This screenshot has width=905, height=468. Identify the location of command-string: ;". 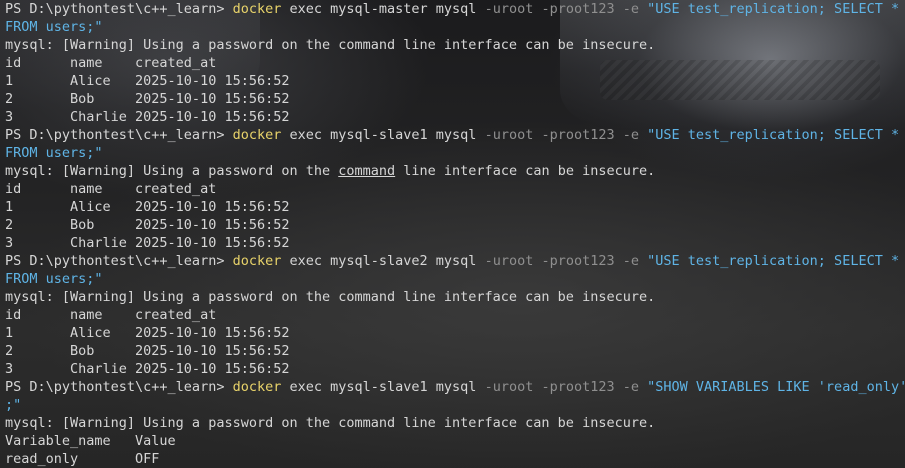
(13, 405).